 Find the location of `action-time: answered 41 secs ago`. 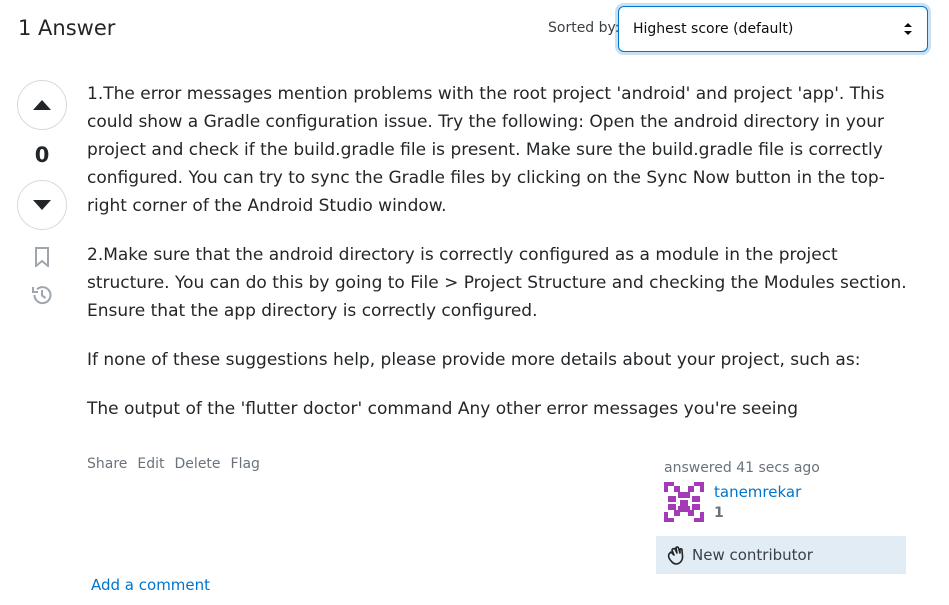

action-time: answered 41 secs ago is located at coordinates (742, 468).